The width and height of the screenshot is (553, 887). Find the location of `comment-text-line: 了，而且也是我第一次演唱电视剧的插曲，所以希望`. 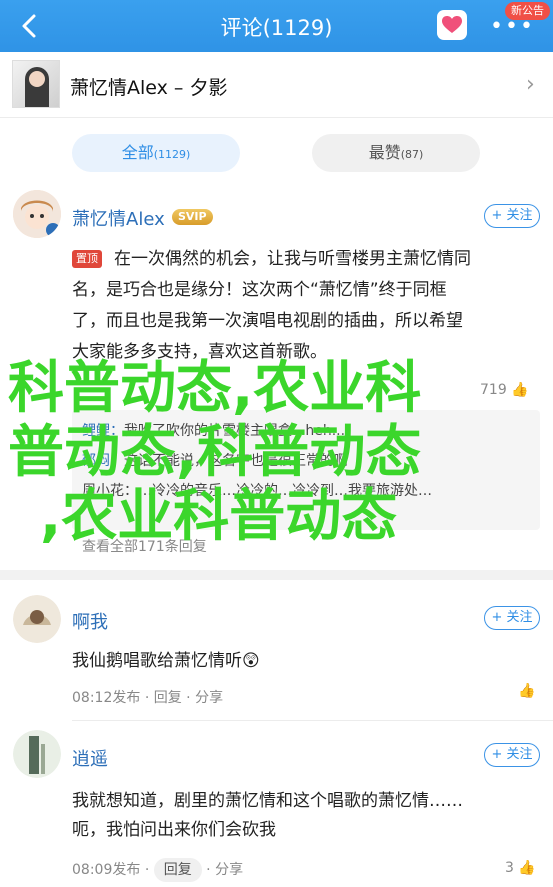

comment-text-line: 了，而且也是我第一次演唱电视剧的插曲，所以希望 is located at coordinates (267, 321).